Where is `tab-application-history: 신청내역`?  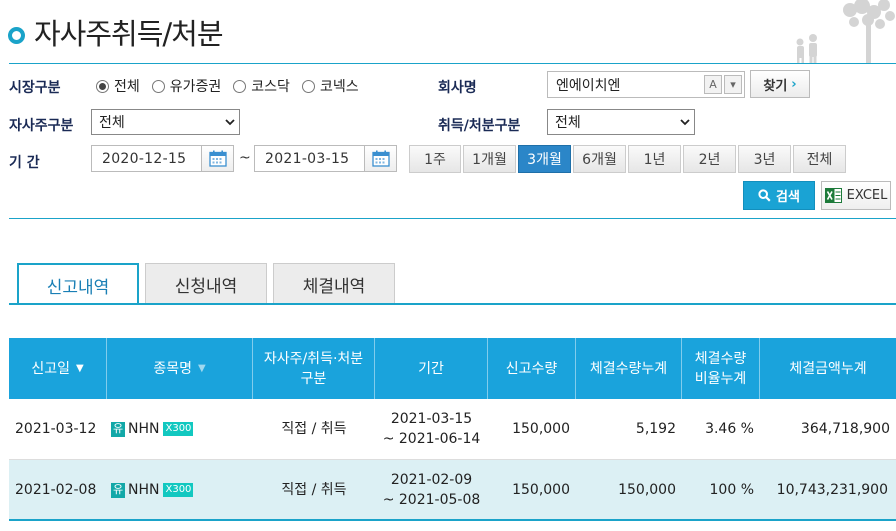
tab-application-history: 신청내역 is located at coordinates (206, 283).